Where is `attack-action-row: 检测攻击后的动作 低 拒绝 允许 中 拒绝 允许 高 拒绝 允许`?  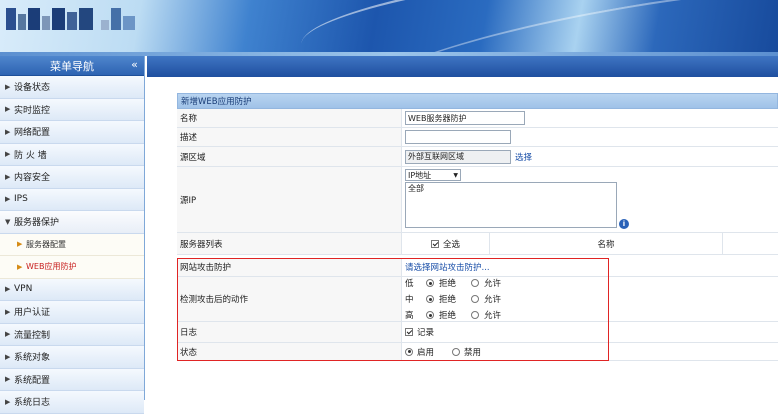
attack-action-row: 检测攻击后的动作 低 拒绝 允许 中 拒绝 允许 高 拒绝 允许 is located at coordinates (477, 299).